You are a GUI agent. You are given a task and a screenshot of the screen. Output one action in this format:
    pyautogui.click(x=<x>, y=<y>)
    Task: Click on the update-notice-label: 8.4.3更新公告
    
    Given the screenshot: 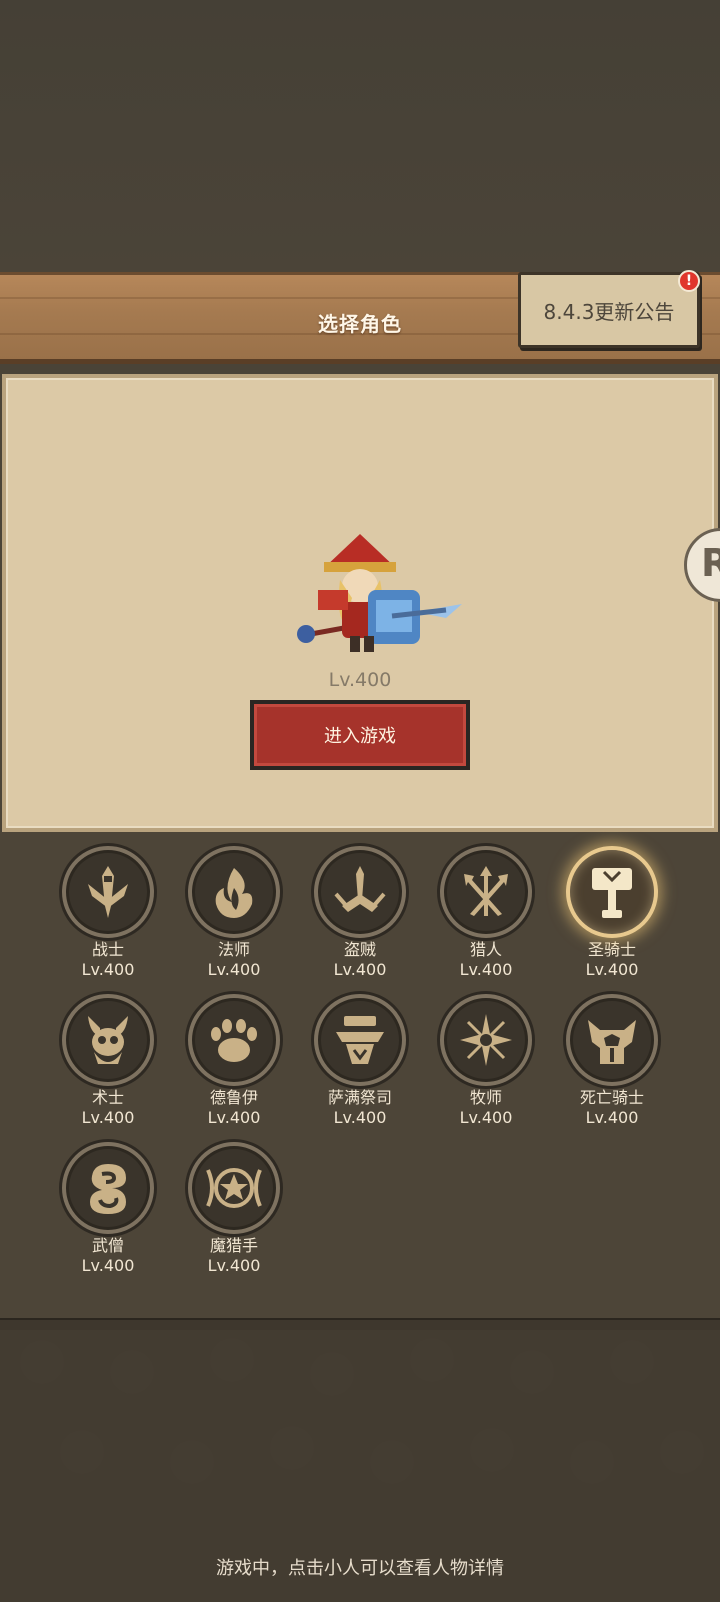 What is the action you would take?
    pyautogui.click(x=609, y=311)
    